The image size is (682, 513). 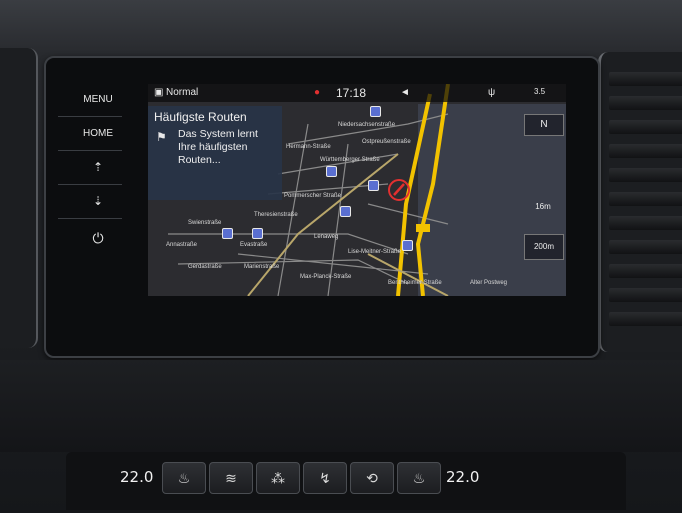 I want to click on street-label: Swienstraße, so click(x=205, y=223).